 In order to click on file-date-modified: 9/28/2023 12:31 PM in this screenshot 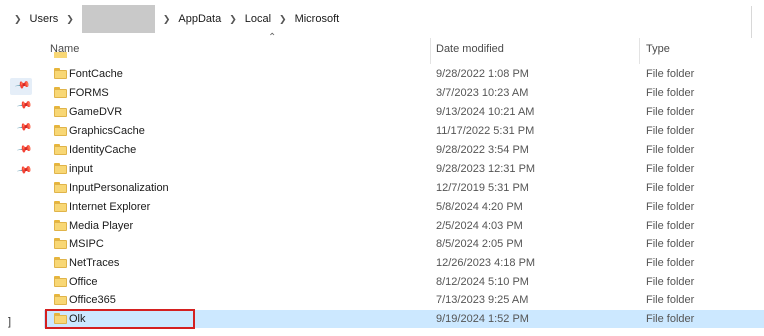, I will do `click(486, 169)`.